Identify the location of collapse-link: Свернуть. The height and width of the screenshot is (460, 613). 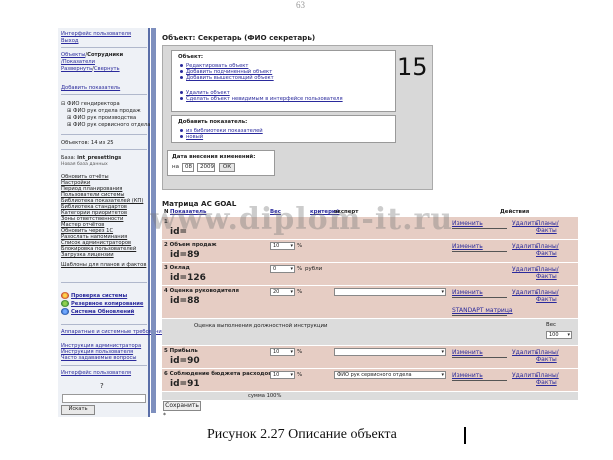
(107, 69).